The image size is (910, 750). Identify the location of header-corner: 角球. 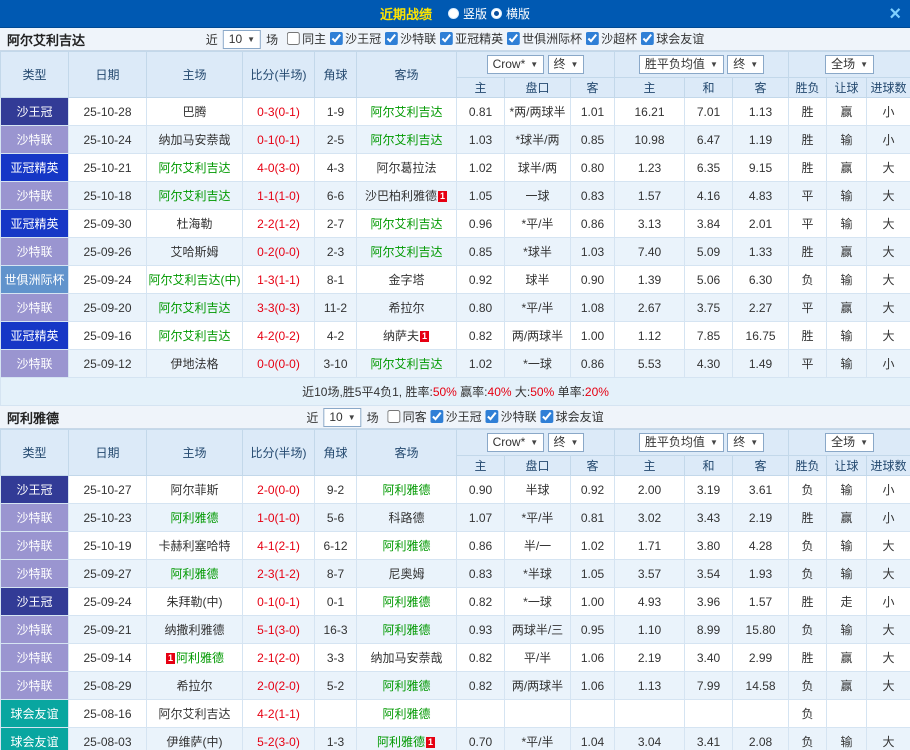
(335, 452).